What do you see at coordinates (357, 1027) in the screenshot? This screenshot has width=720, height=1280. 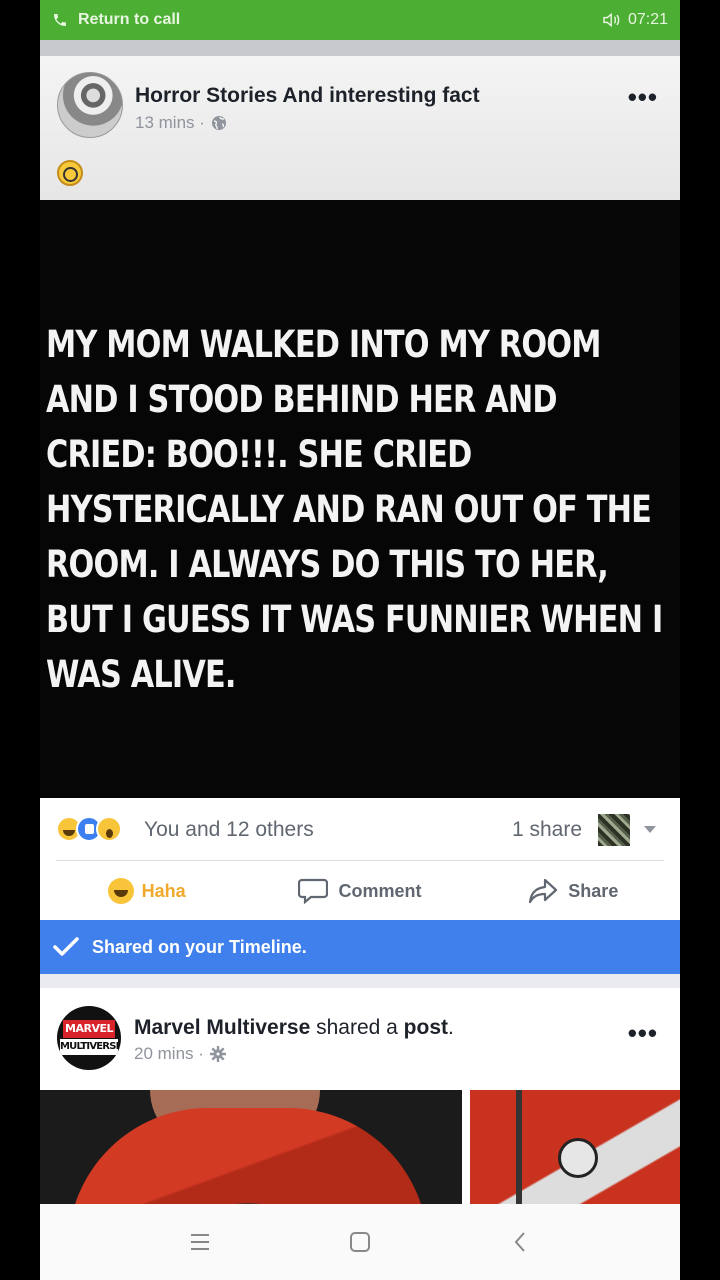 I see `post-action-text: shared a` at bounding box center [357, 1027].